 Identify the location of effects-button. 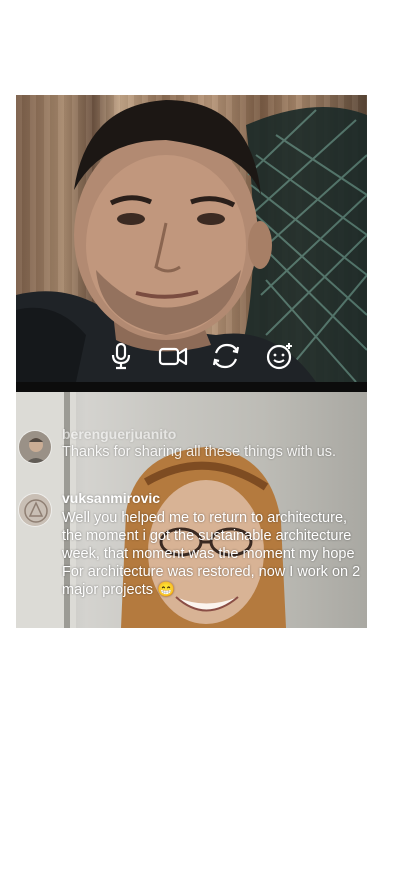
(280, 356).